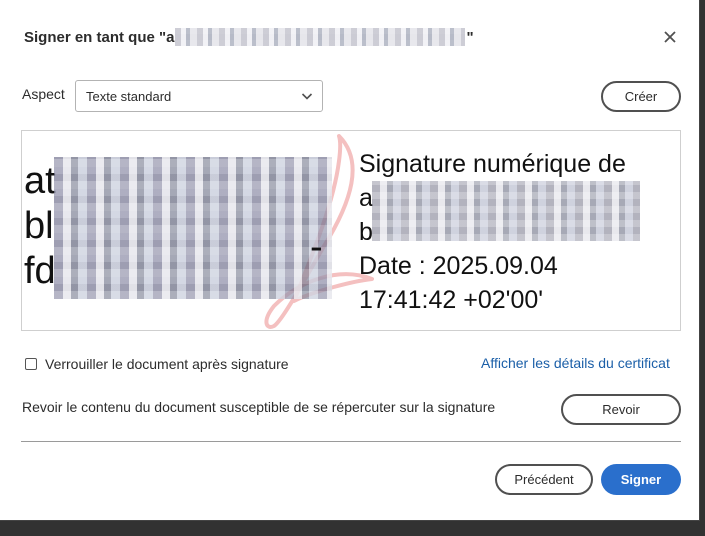 The height and width of the screenshot is (536, 705). Describe the element at coordinates (641, 479) in the screenshot. I see `sign-button: Signer` at that location.